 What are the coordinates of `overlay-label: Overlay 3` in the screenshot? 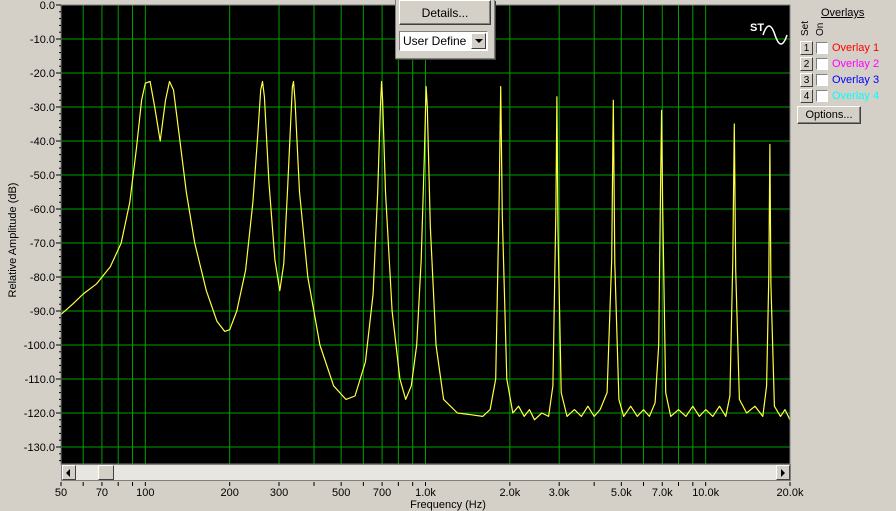 It's located at (856, 80).